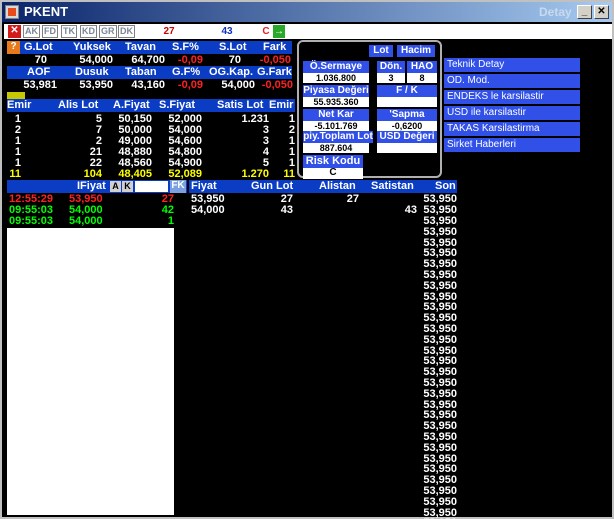 Image resolution: width=614 pixels, height=519 pixels. What do you see at coordinates (233, 47) in the screenshot?
I see `slot-header: S.Lot` at bounding box center [233, 47].